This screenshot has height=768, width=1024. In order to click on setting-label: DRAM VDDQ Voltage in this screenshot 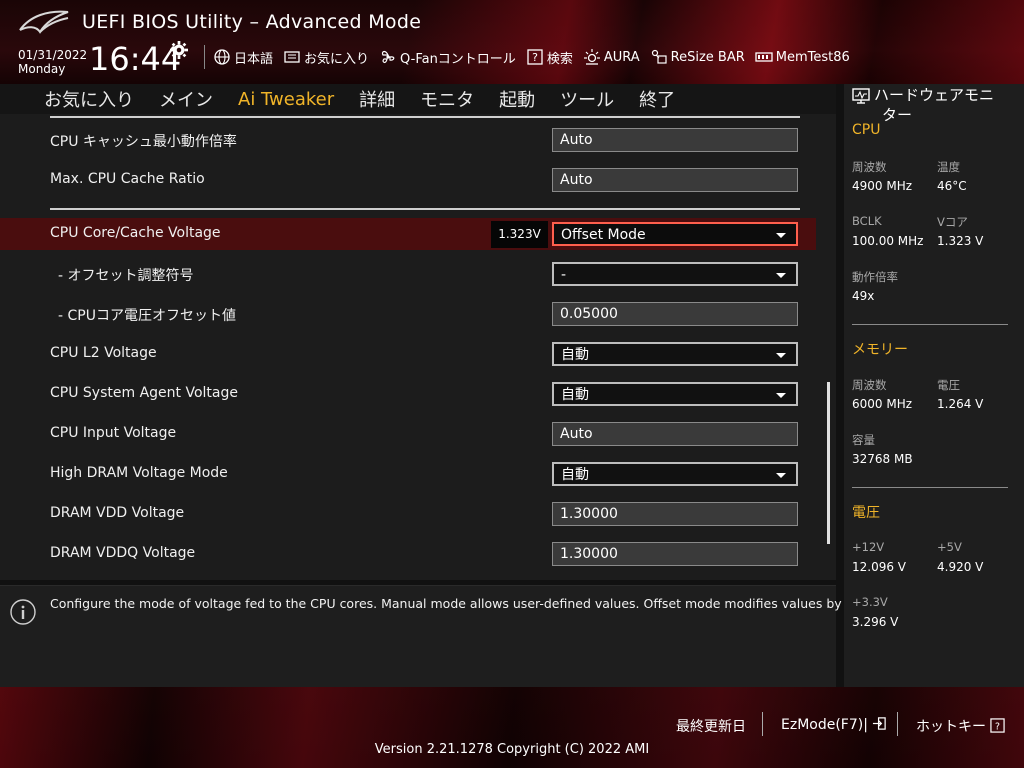, I will do `click(123, 553)`.